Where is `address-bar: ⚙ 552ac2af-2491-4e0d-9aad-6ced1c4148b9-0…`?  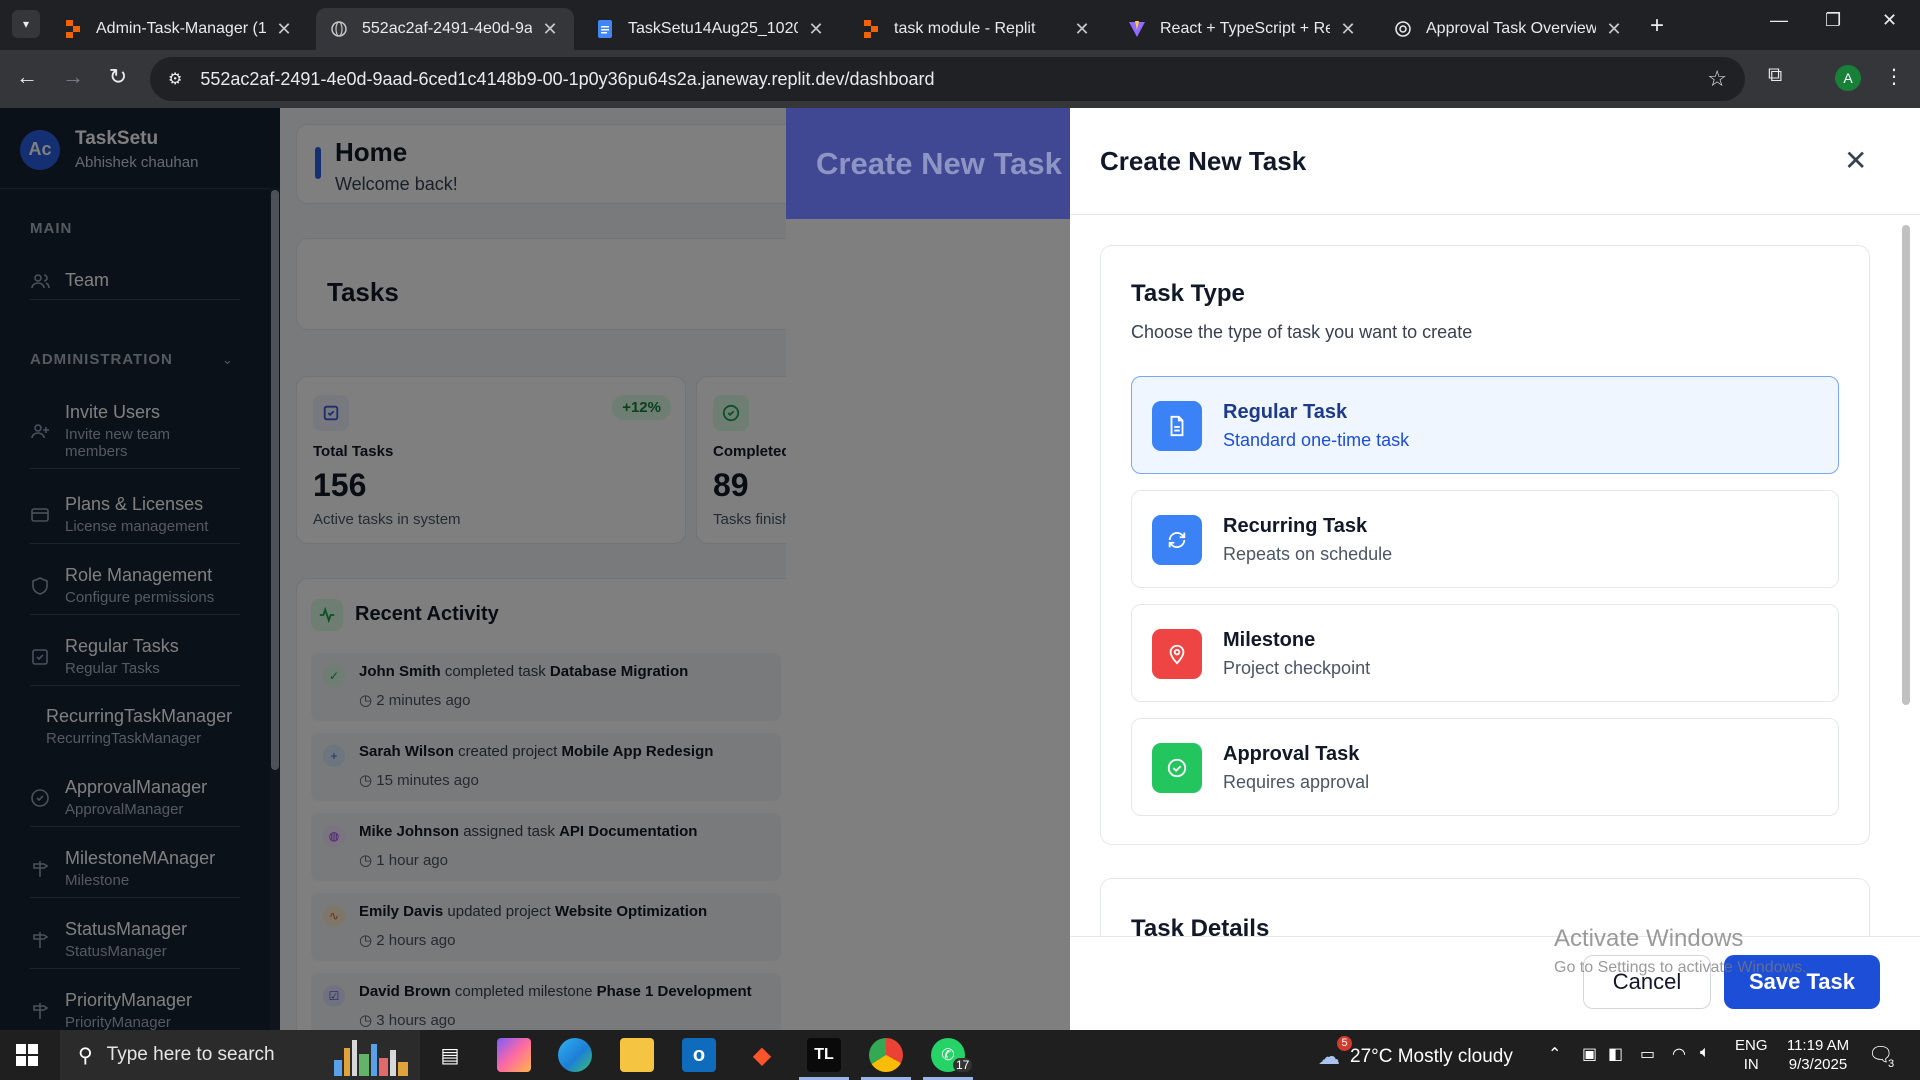 address-bar: ⚙ 552ac2af-2491-4e0d-9aad-6ced1c4148b9-0… is located at coordinates (947, 79).